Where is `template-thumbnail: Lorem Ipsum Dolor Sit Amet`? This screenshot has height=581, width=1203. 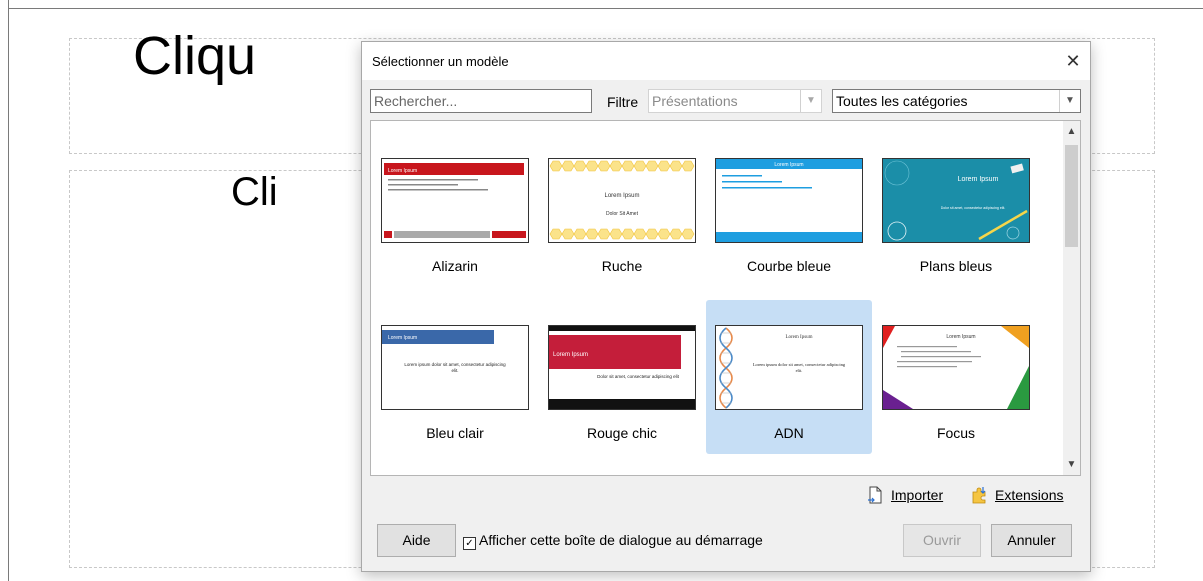
template-thumbnail: Lorem Ipsum Dolor Sit Amet is located at coordinates (622, 200).